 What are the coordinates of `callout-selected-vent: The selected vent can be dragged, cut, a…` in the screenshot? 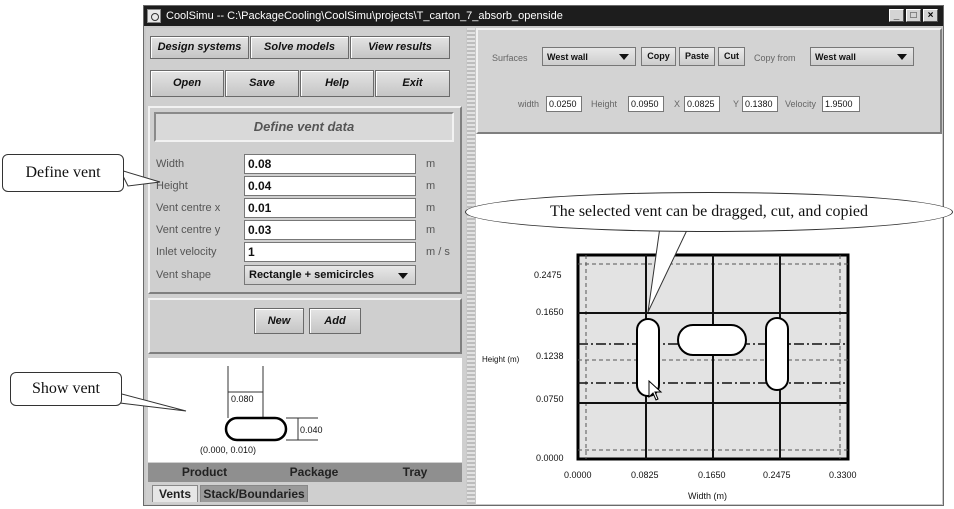 It's located at (709, 212).